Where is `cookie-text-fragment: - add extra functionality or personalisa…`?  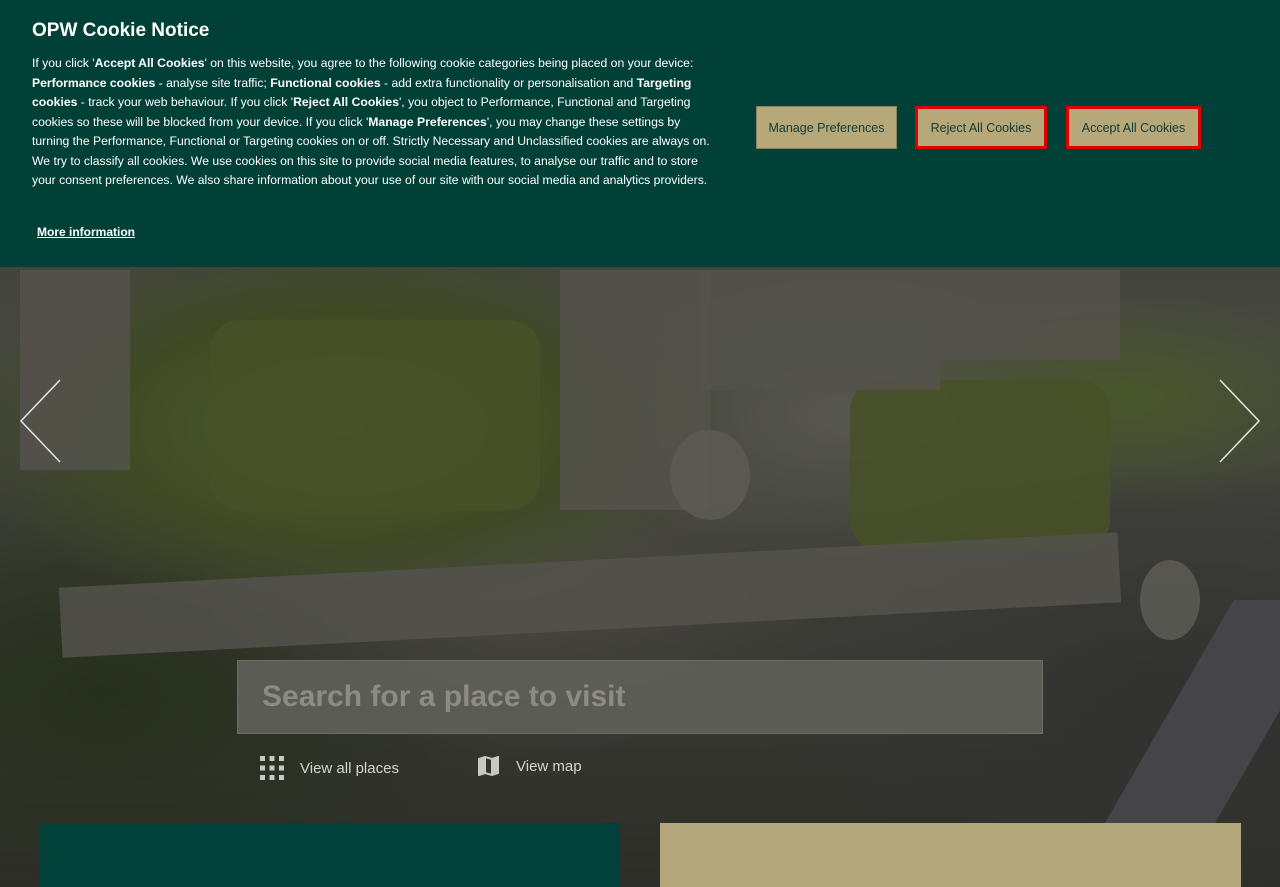
cookie-text-fragment: - add extra functionality or personalisa… is located at coordinates (508, 82).